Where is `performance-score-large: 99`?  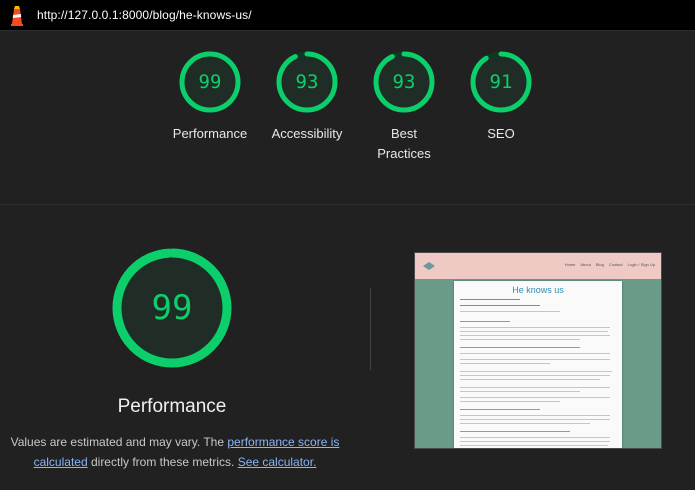
performance-score-large: 99 is located at coordinates (172, 308).